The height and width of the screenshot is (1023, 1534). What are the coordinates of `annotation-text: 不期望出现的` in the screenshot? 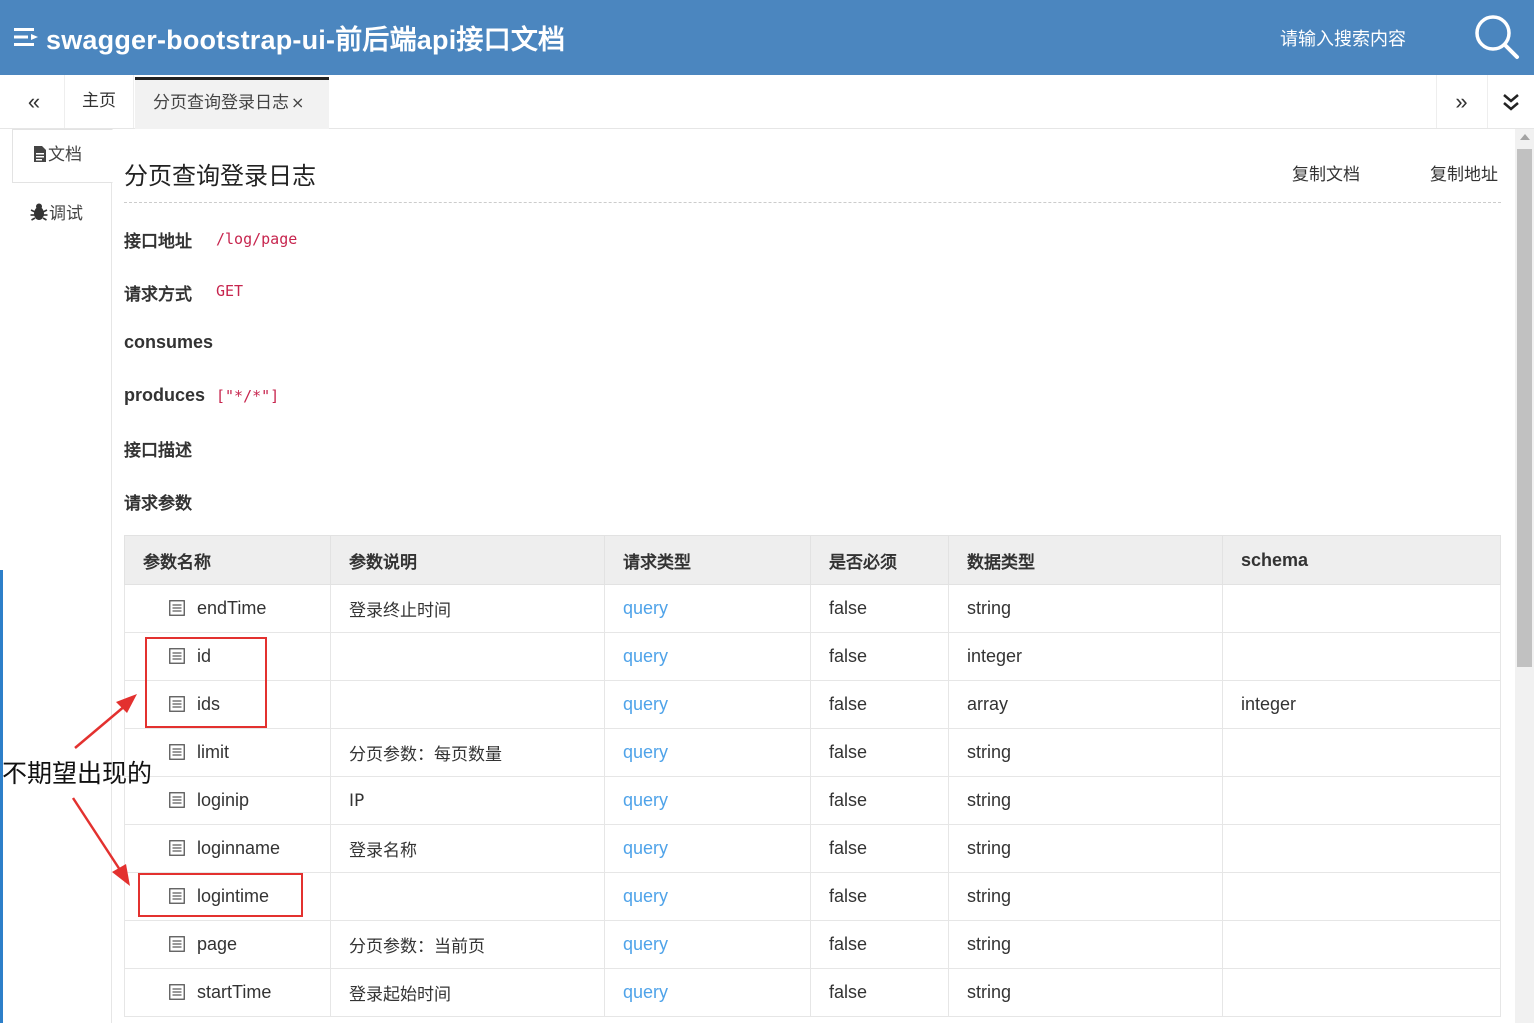 It's located at (77, 773).